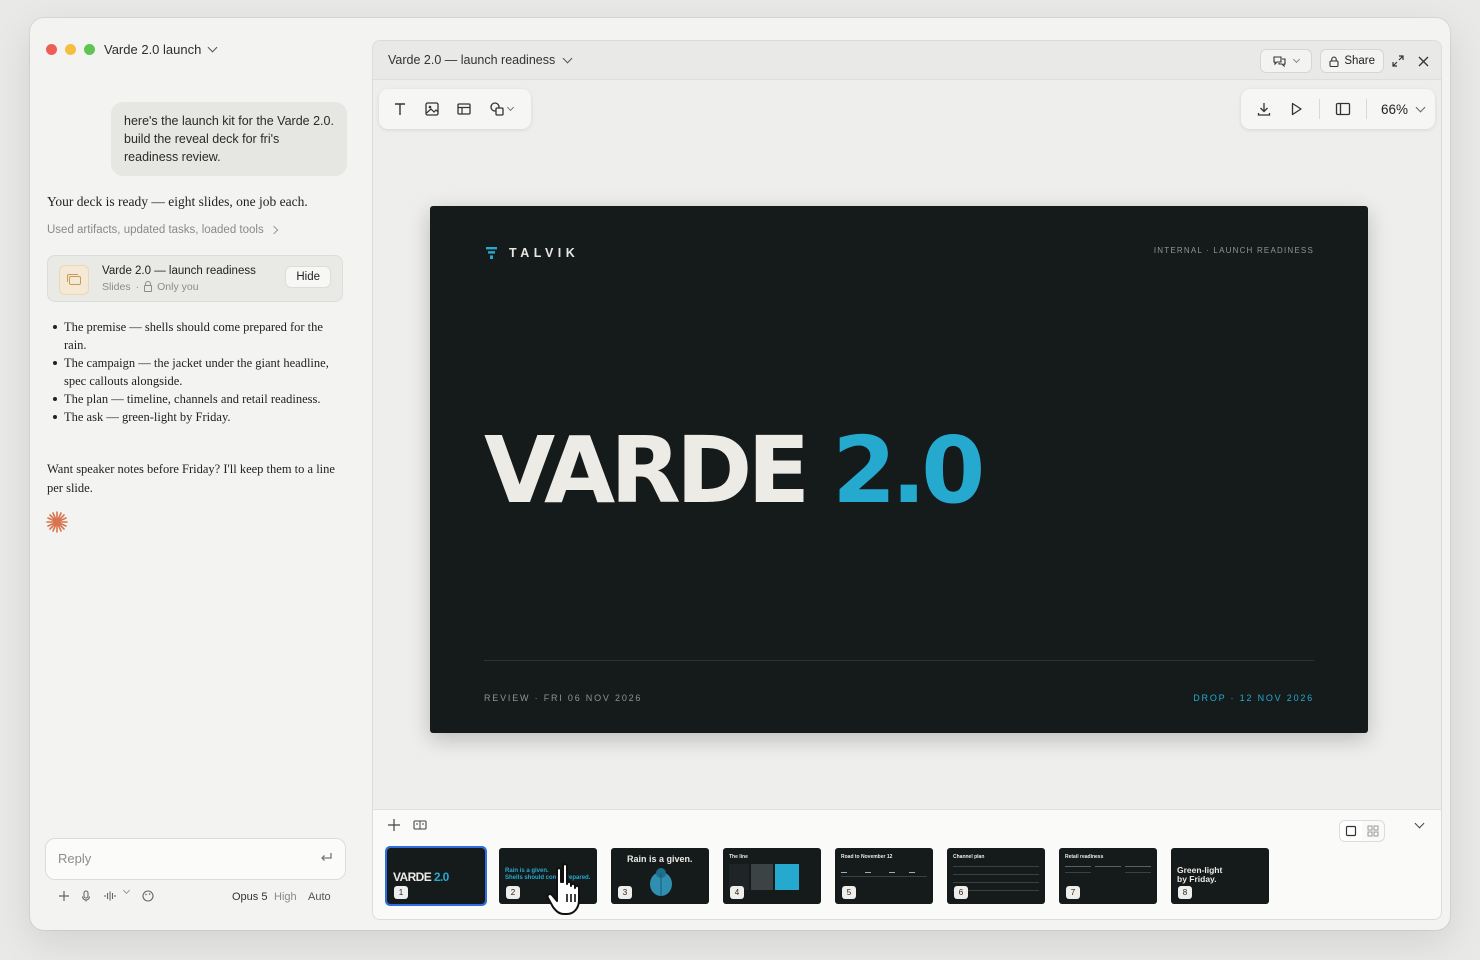  I want to click on thumb-line: Shells should come prepared., so click(548, 877).